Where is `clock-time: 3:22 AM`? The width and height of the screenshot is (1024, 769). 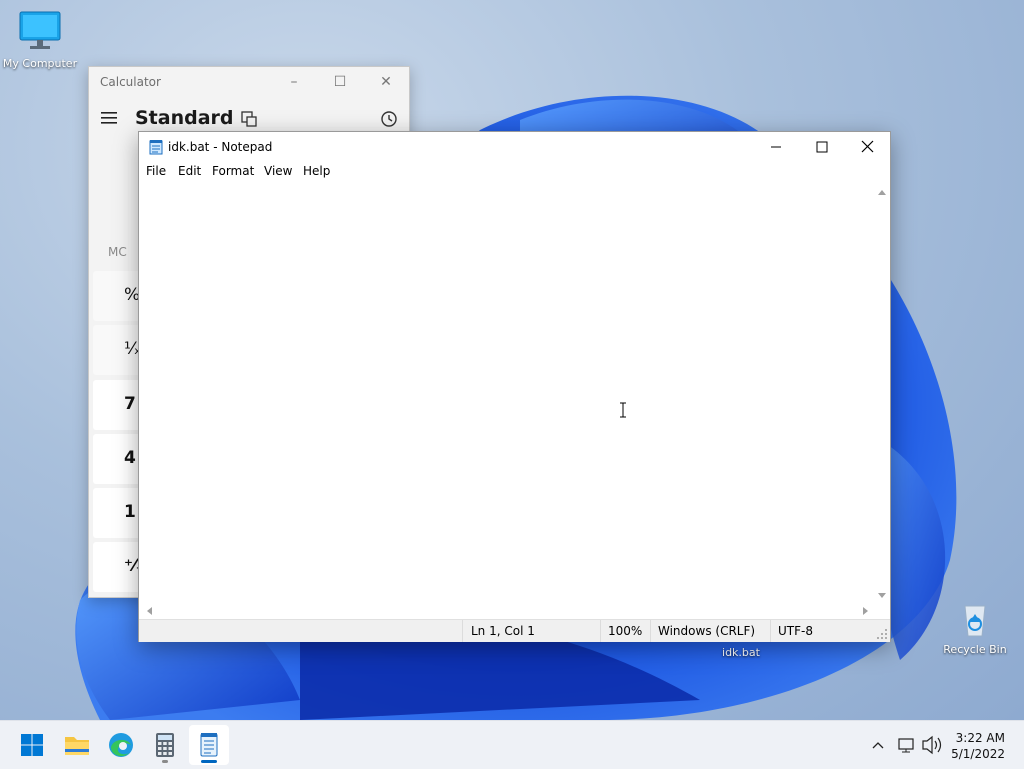
clock-time: 3:22 AM is located at coordinates (980, 738).